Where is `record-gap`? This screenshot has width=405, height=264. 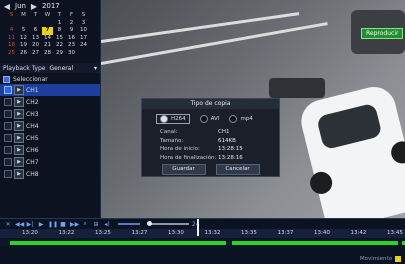
record-gap is located at coordinates (400, 243).